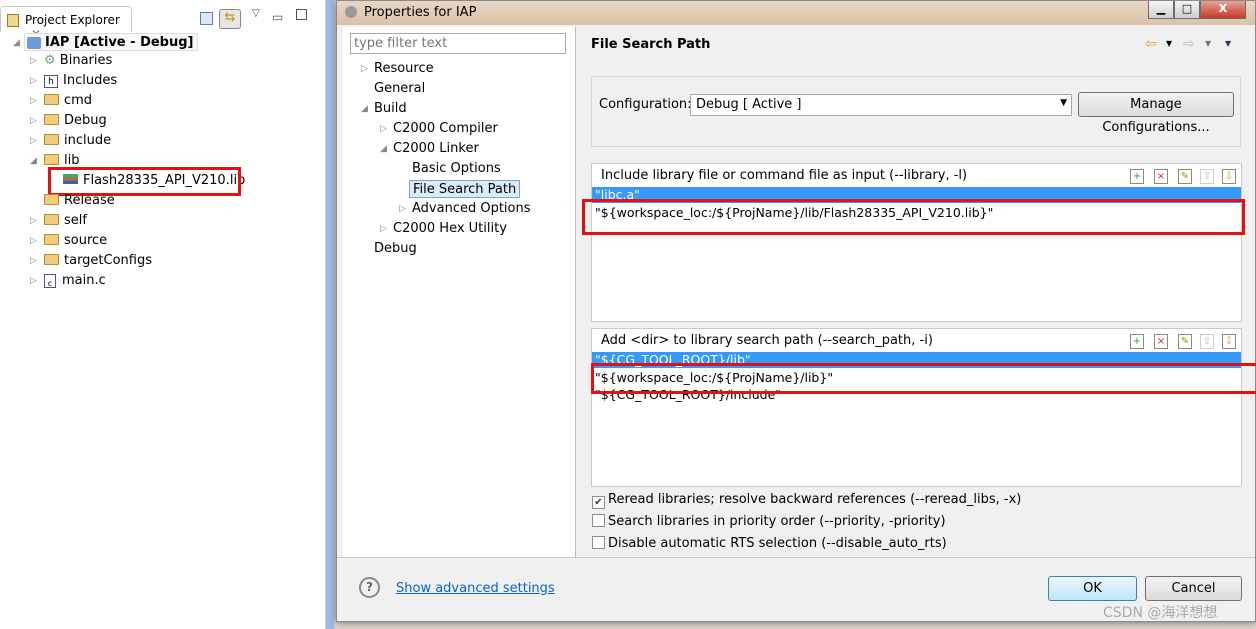 This screenshot has height=629, width=1256. I want to click on label: Build, so click(390, 108).